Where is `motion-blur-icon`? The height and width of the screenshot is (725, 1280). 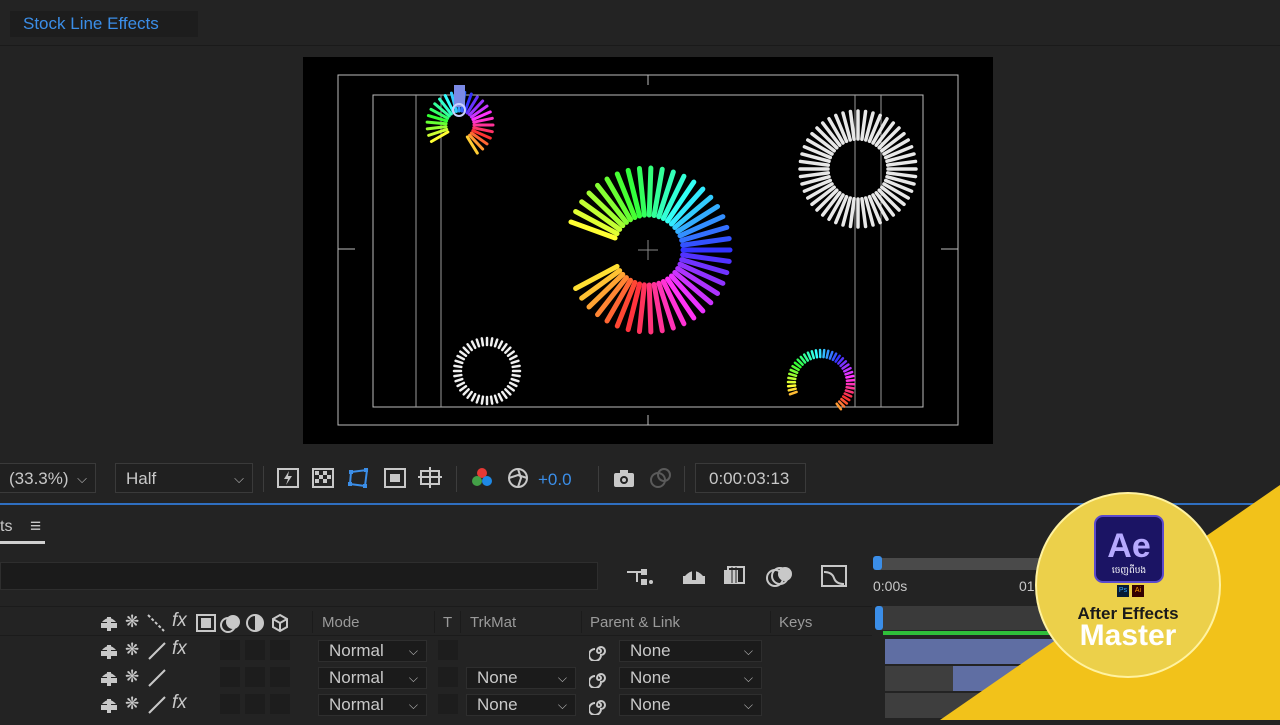
motion-blur-icon is located at coordinates (779, 576).